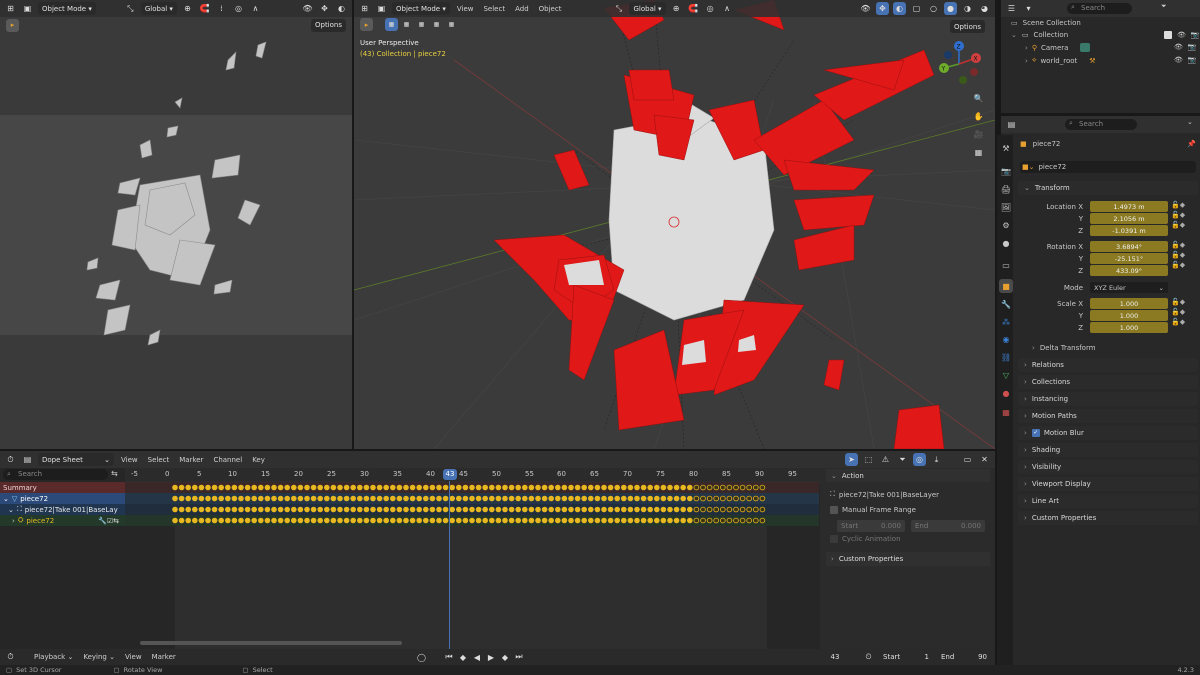  I want to click on channel-expand-icon: ⌄, so click(6, 499).